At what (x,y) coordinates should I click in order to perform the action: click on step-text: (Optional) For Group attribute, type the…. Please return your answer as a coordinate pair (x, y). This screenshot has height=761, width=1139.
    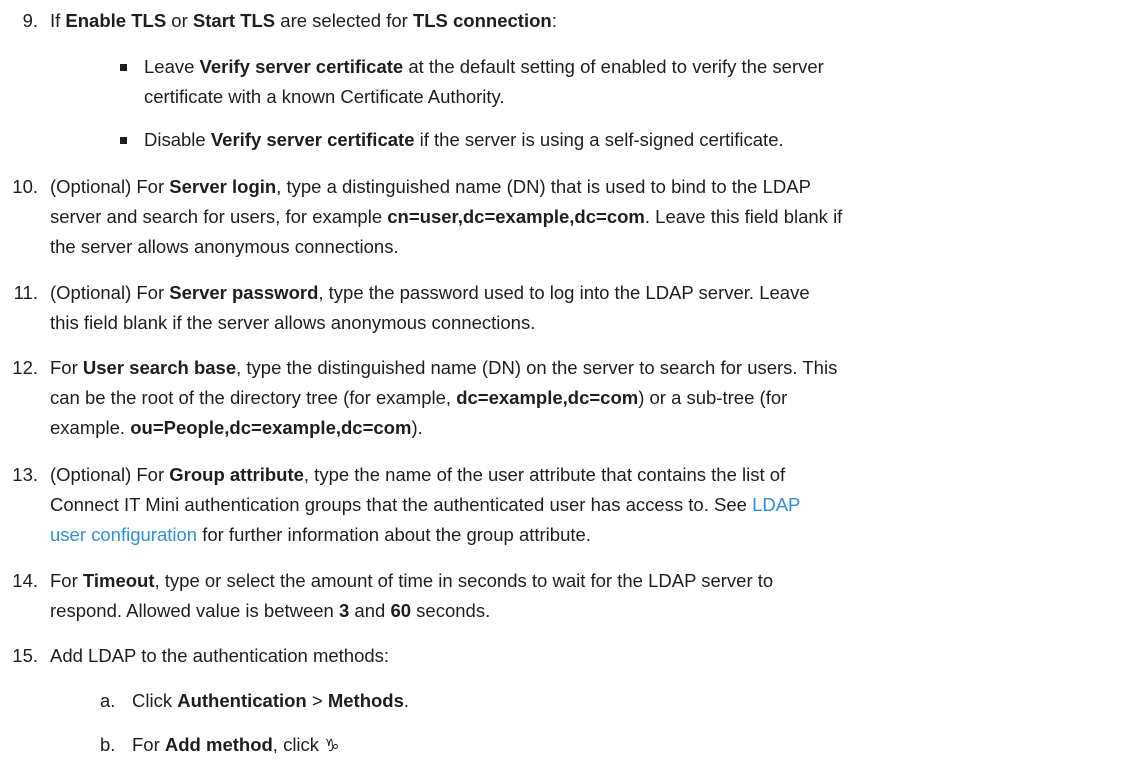
    Looking at the image, I should click on (425, 504).